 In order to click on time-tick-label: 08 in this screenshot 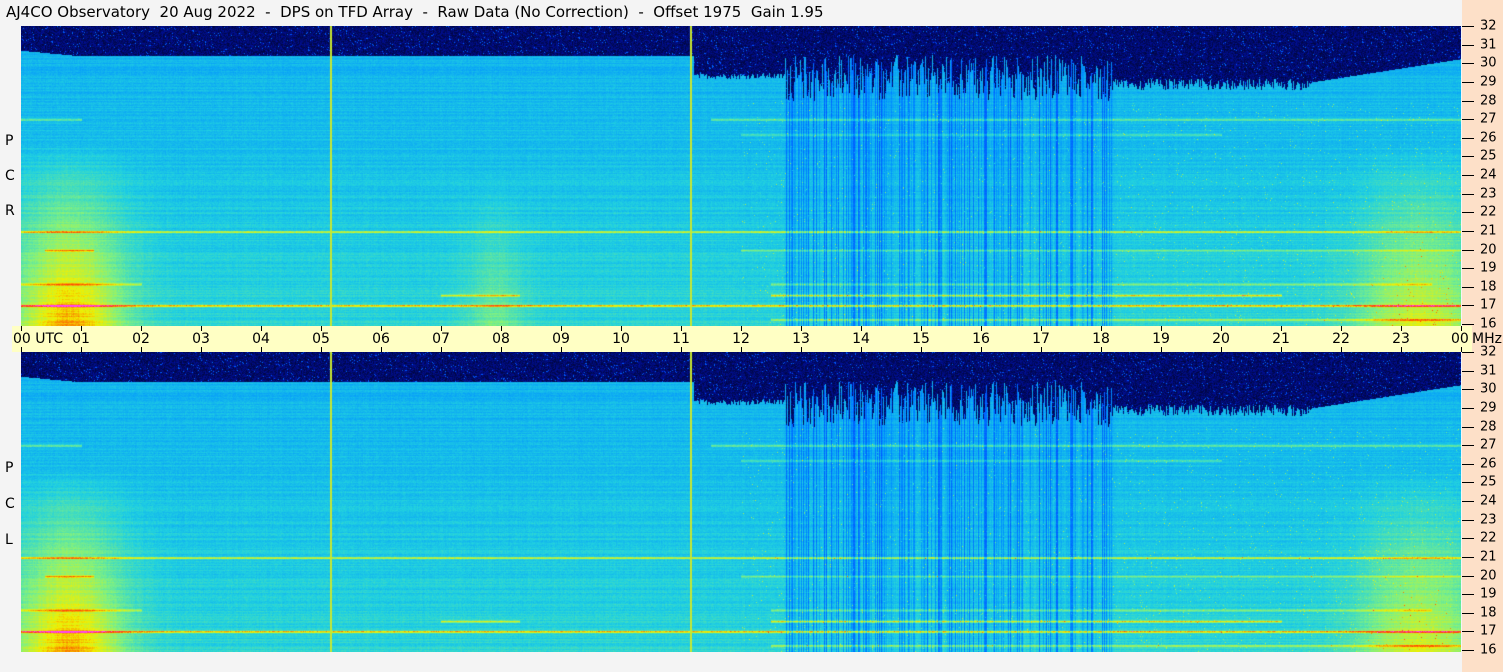, I will do `click(501, 339)`.